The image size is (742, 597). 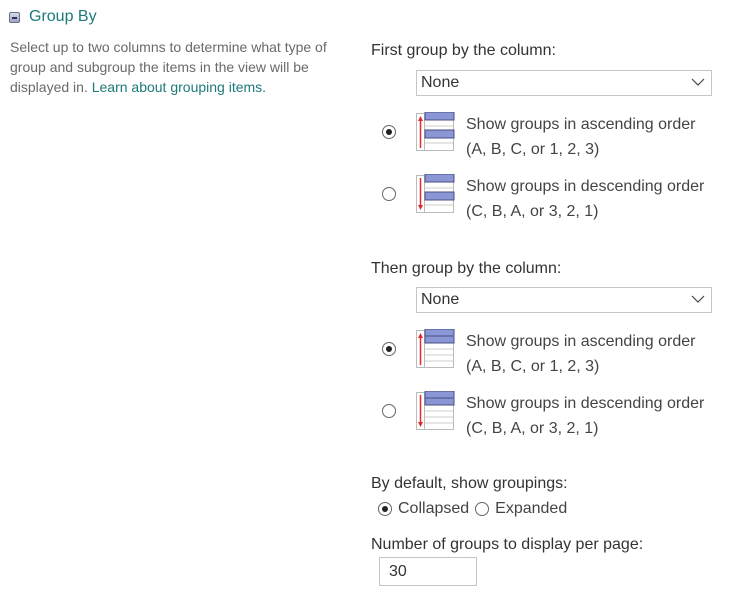 What do you see at coordinates (440, 299) in the screenshot?
I see `then-group-selected: None` at bounding box center [440, 299].